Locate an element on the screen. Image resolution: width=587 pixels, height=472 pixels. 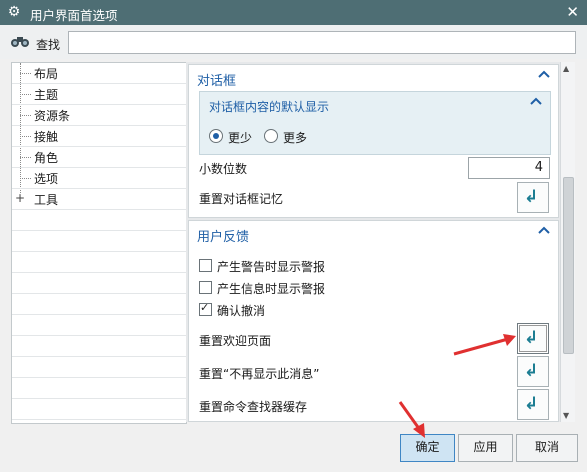
cancel-button: 取消 is located at coordinates (547, 448).